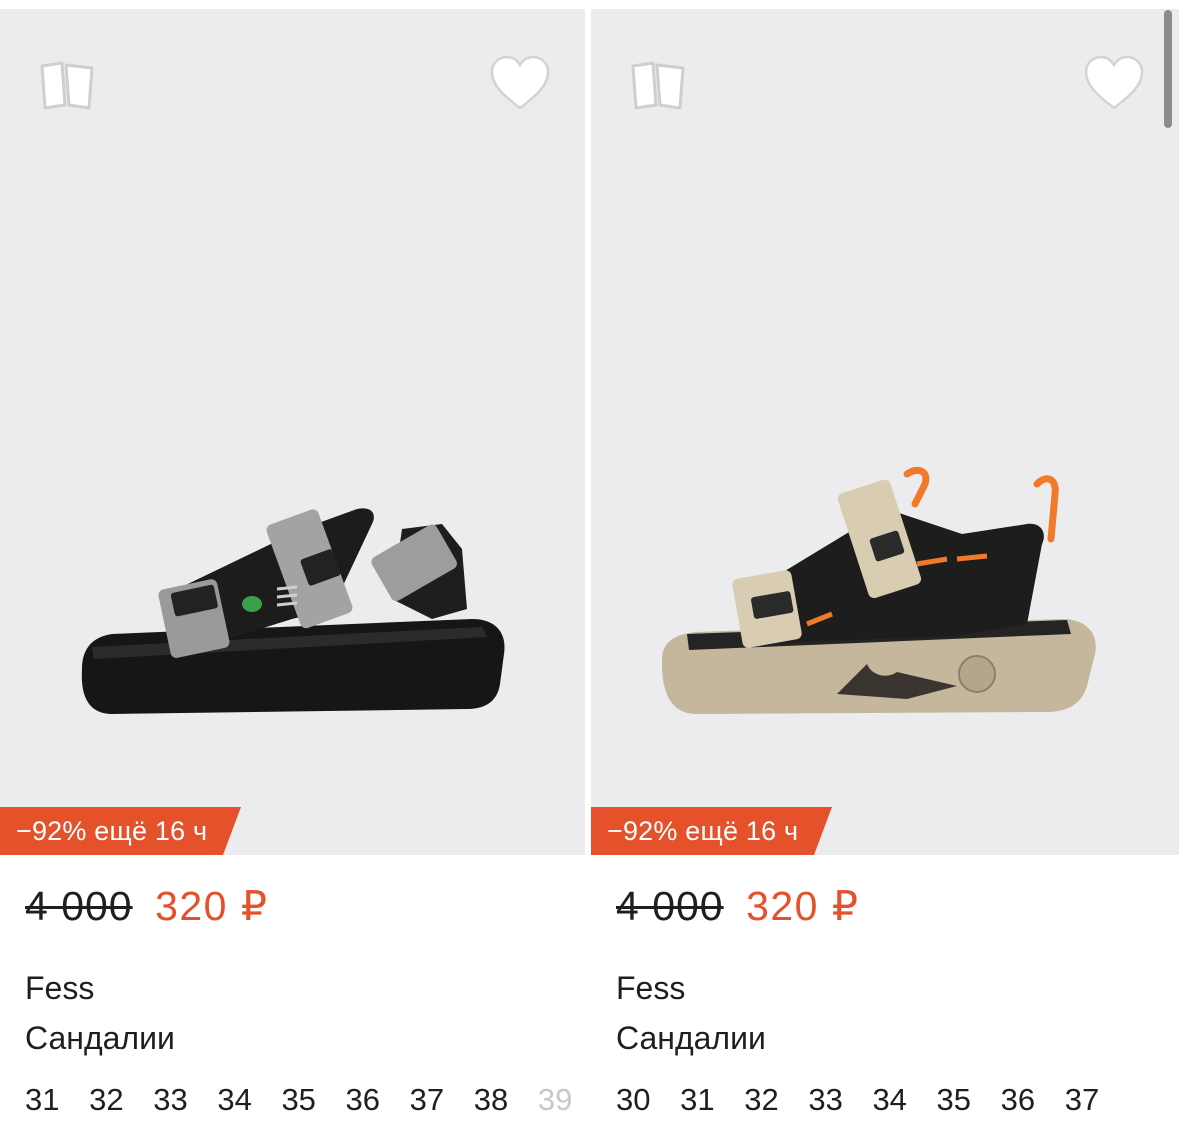 The height and width of the screenshot is (1139, 1179). What do you see at coordinates (1168, 69) in the screenshot?
I see `scrollbar` at bounding box center [1168, 69].